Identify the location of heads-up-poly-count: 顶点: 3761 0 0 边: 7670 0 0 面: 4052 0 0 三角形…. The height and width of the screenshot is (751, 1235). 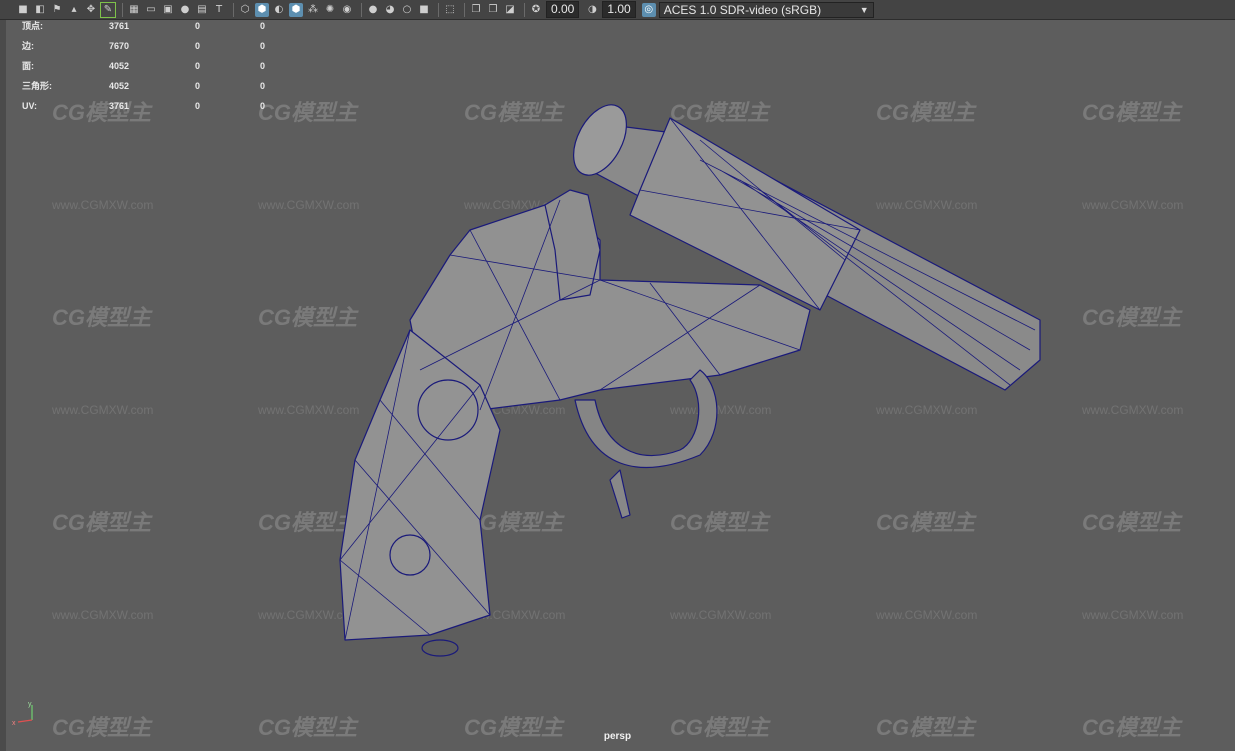
(152, 70).